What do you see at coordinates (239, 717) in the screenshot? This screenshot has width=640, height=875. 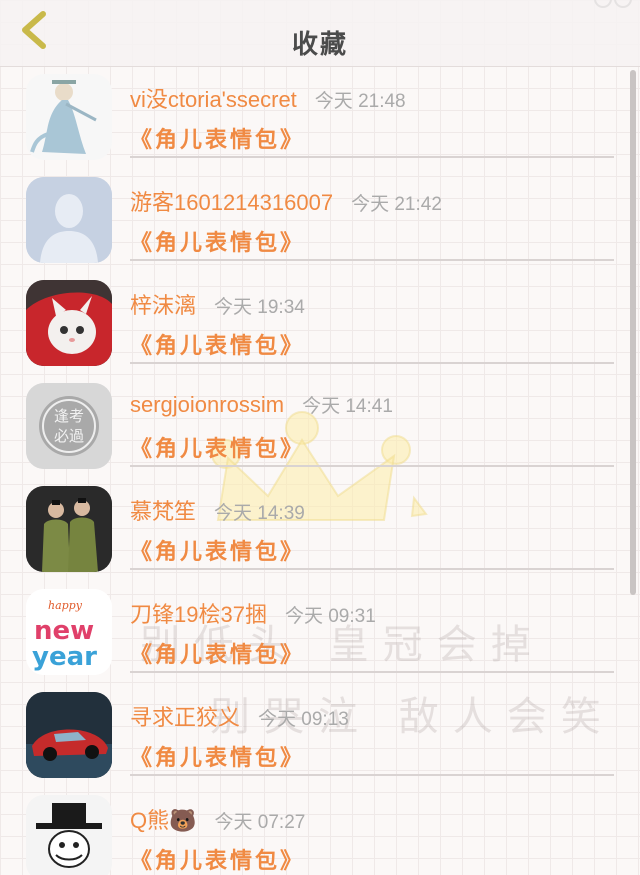 I see `sender-name: 寻求正狡义 今天 09:13` at bounding box center [239, 717].